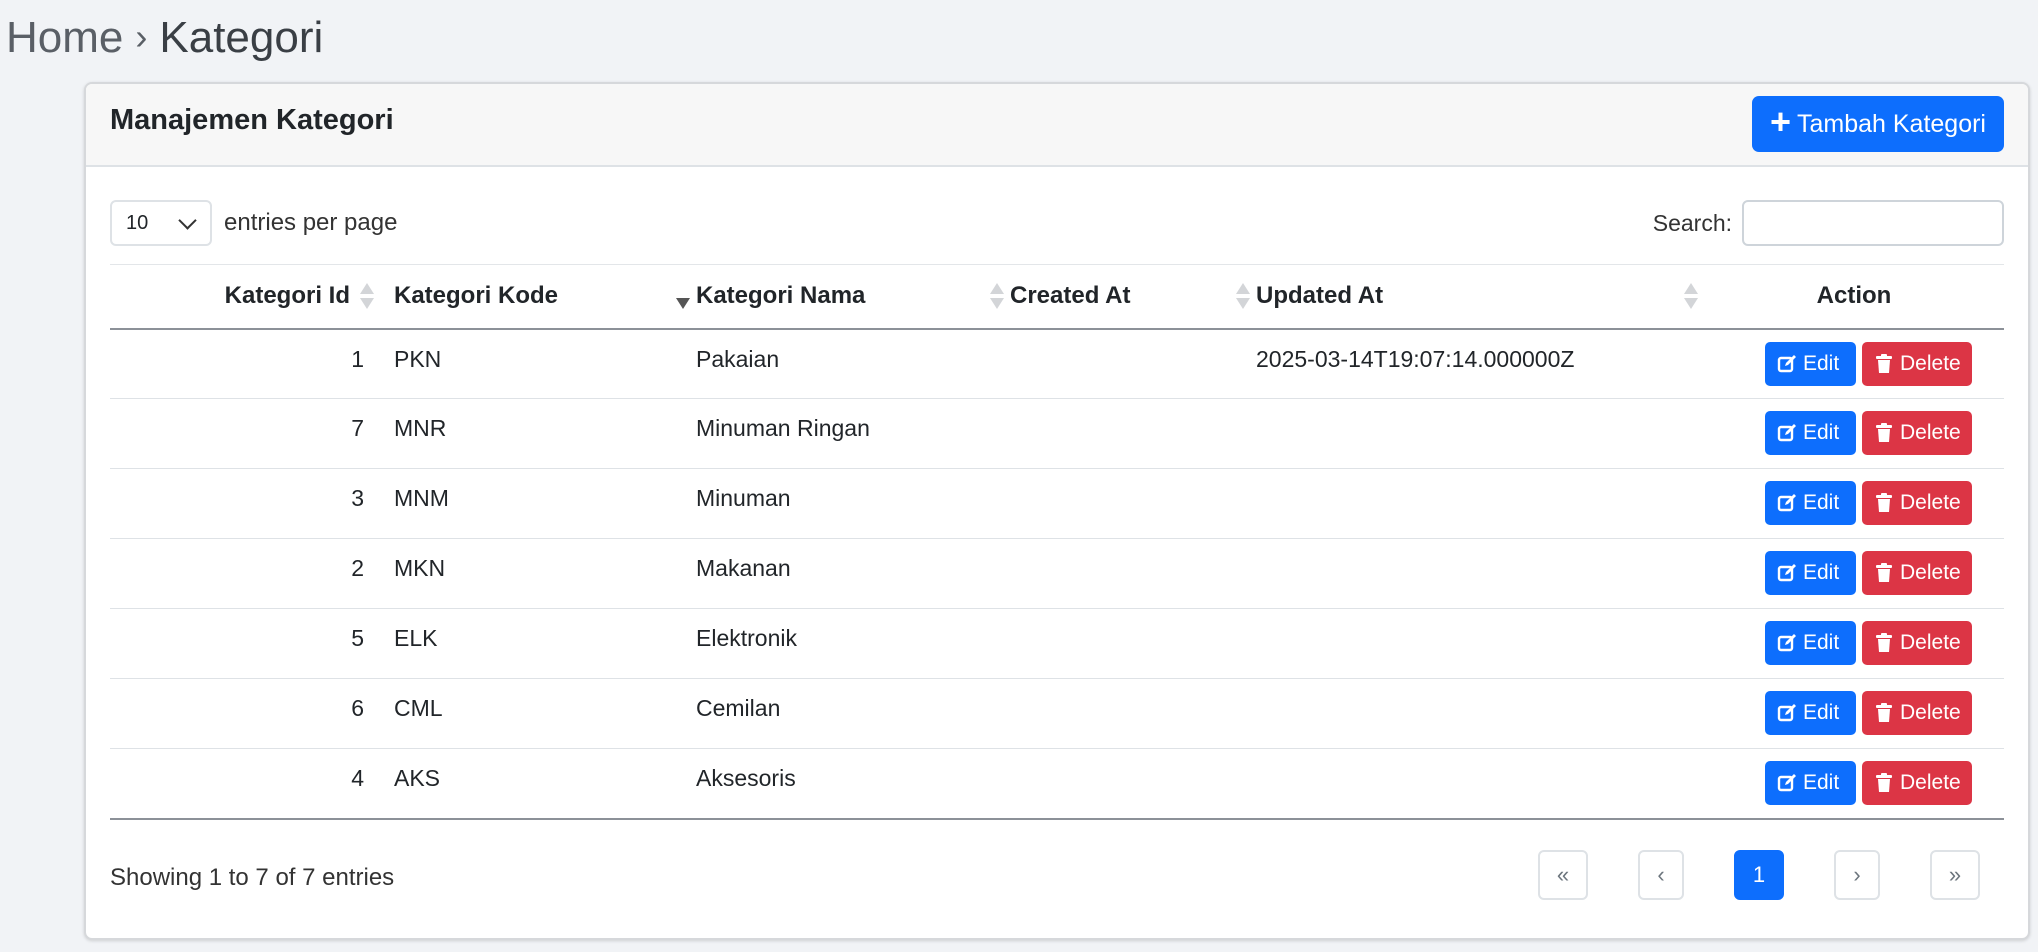 This screenshot has height=952, width=2038. I want to click on plus-icon: +, so click(1780, 121).